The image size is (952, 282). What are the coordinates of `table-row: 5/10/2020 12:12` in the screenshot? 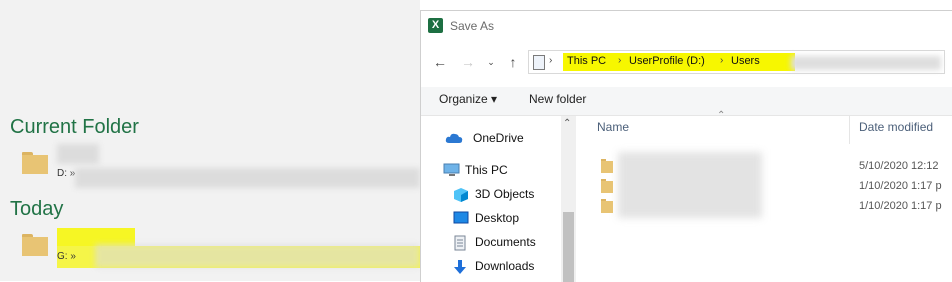 It's located at (766, 167).